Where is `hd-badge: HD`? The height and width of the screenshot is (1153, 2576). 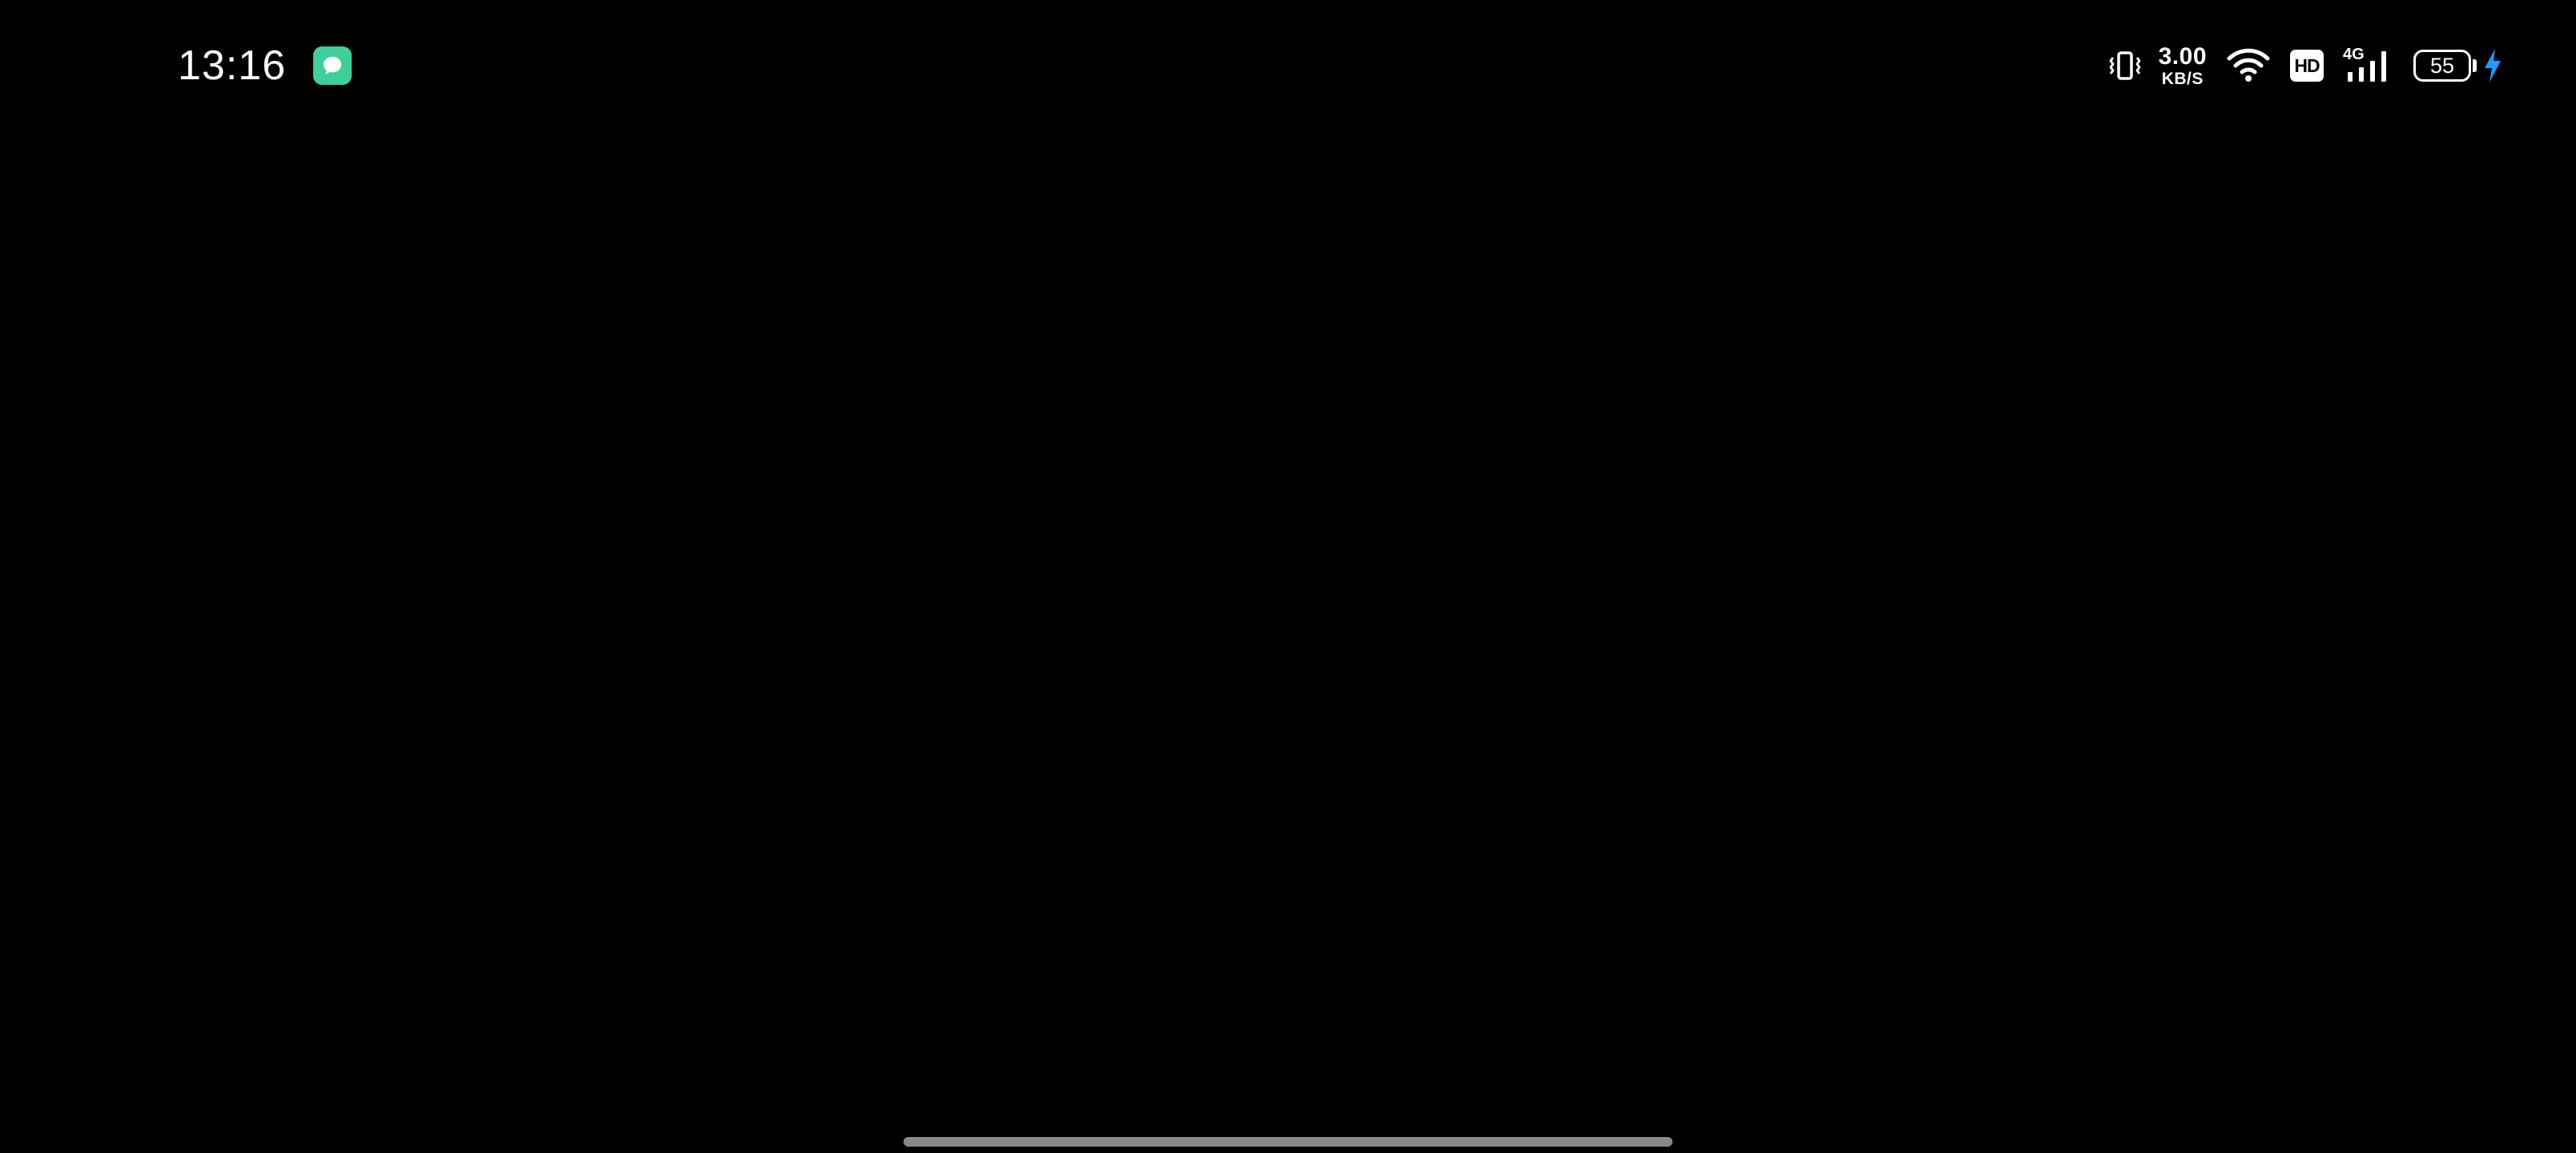
hd-badge: HD is located at coordinates (2307, 66).